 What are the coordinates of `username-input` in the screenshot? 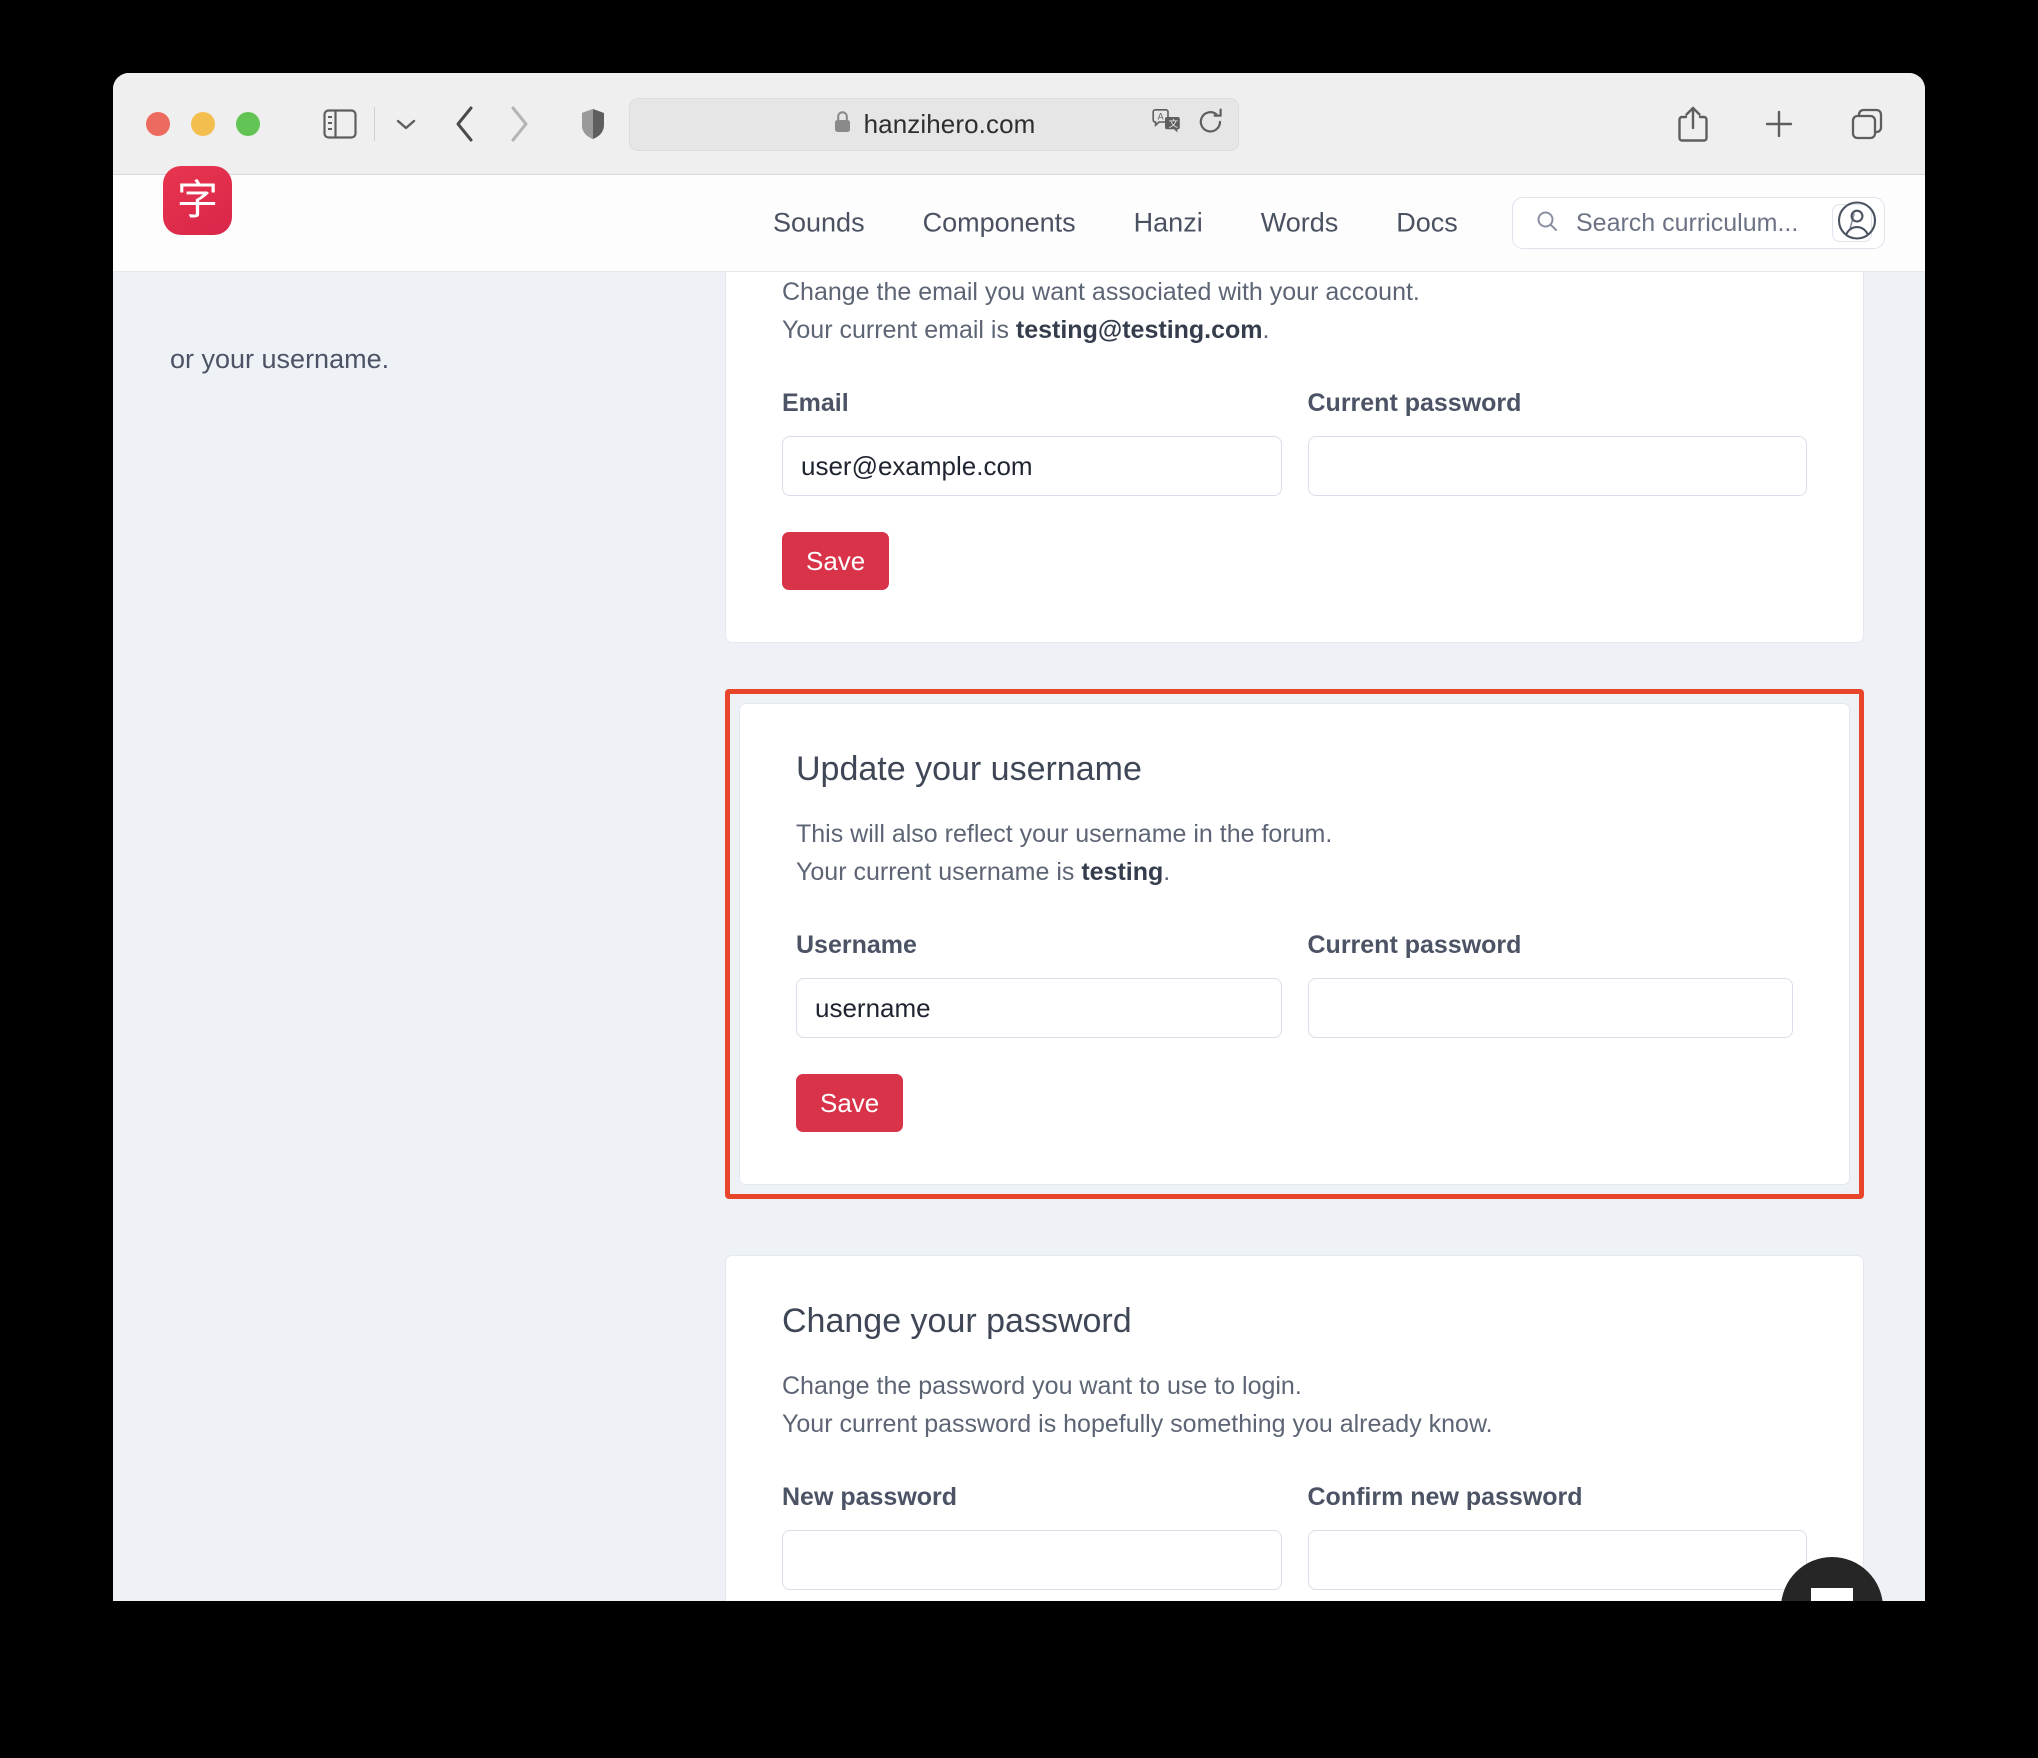 It's located at (1039, 1008).